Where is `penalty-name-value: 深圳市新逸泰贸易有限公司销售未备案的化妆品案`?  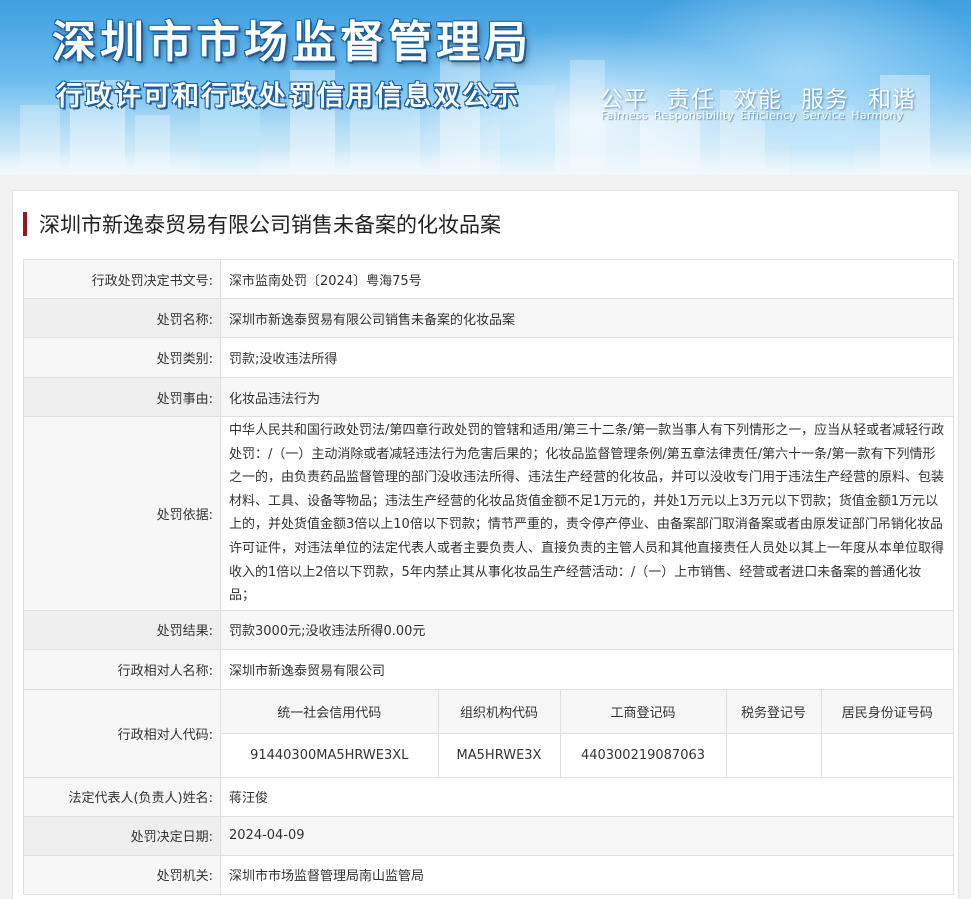
penalty-name-value: 深圳市新逸泰贸易有限公司销售未备案的化妆品案 is located at coordinates (587, 318).